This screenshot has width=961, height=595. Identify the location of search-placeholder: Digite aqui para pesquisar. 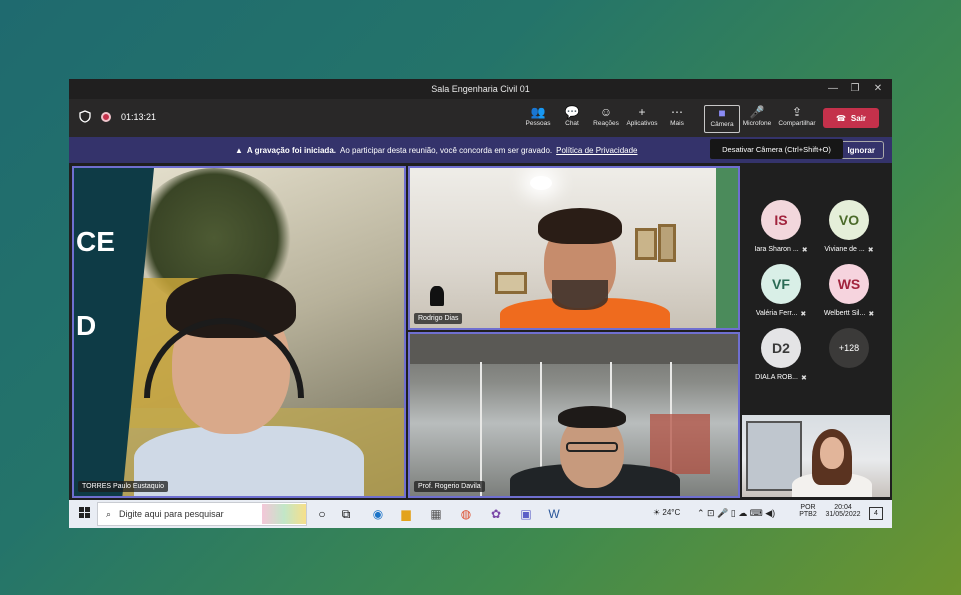
(171, 514).